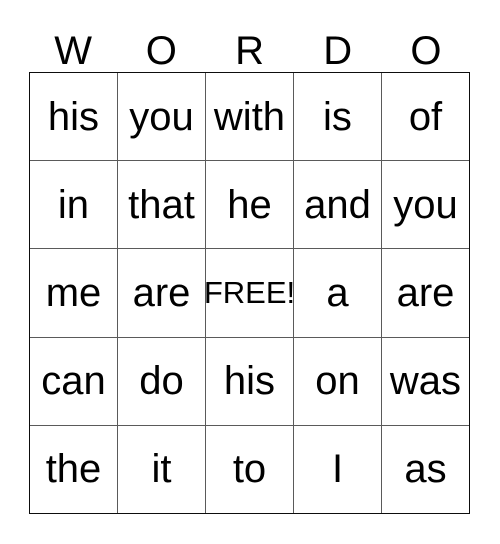  Describe the element at coordinates (249, 51) in the screenshot. I see `header-letter-3: R` at that location.